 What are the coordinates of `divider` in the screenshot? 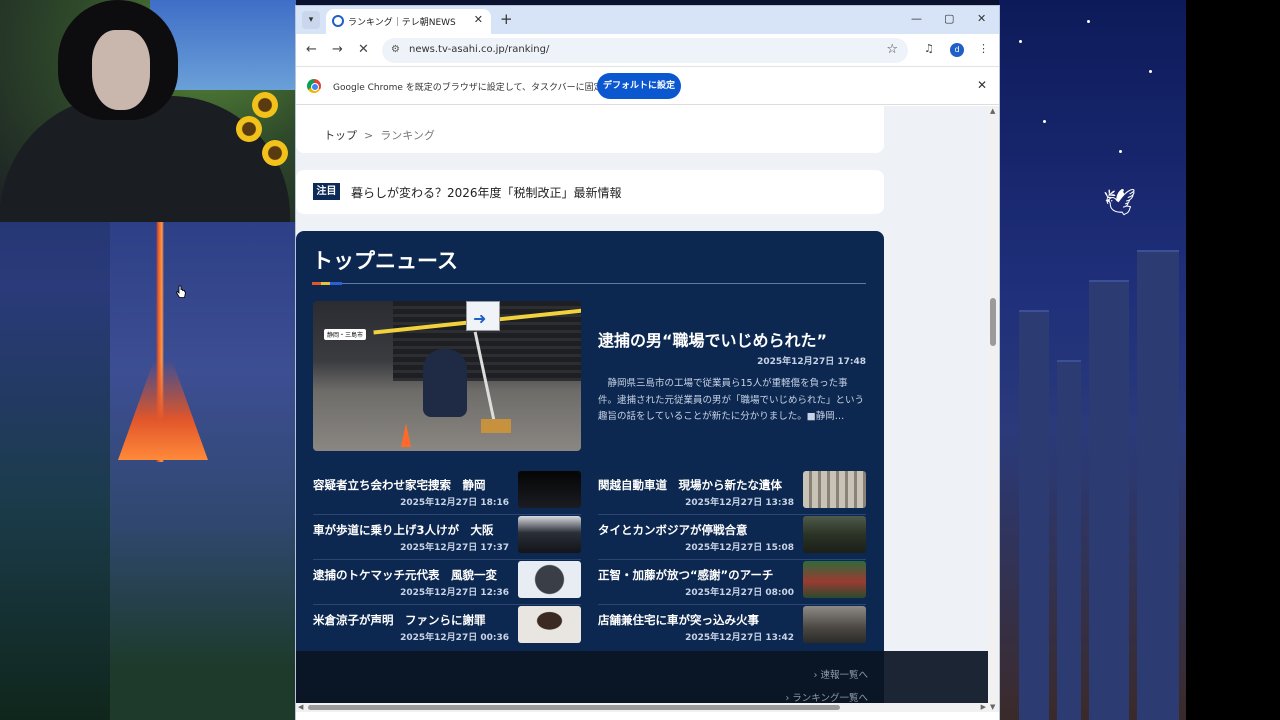 It's located at (589, 283).